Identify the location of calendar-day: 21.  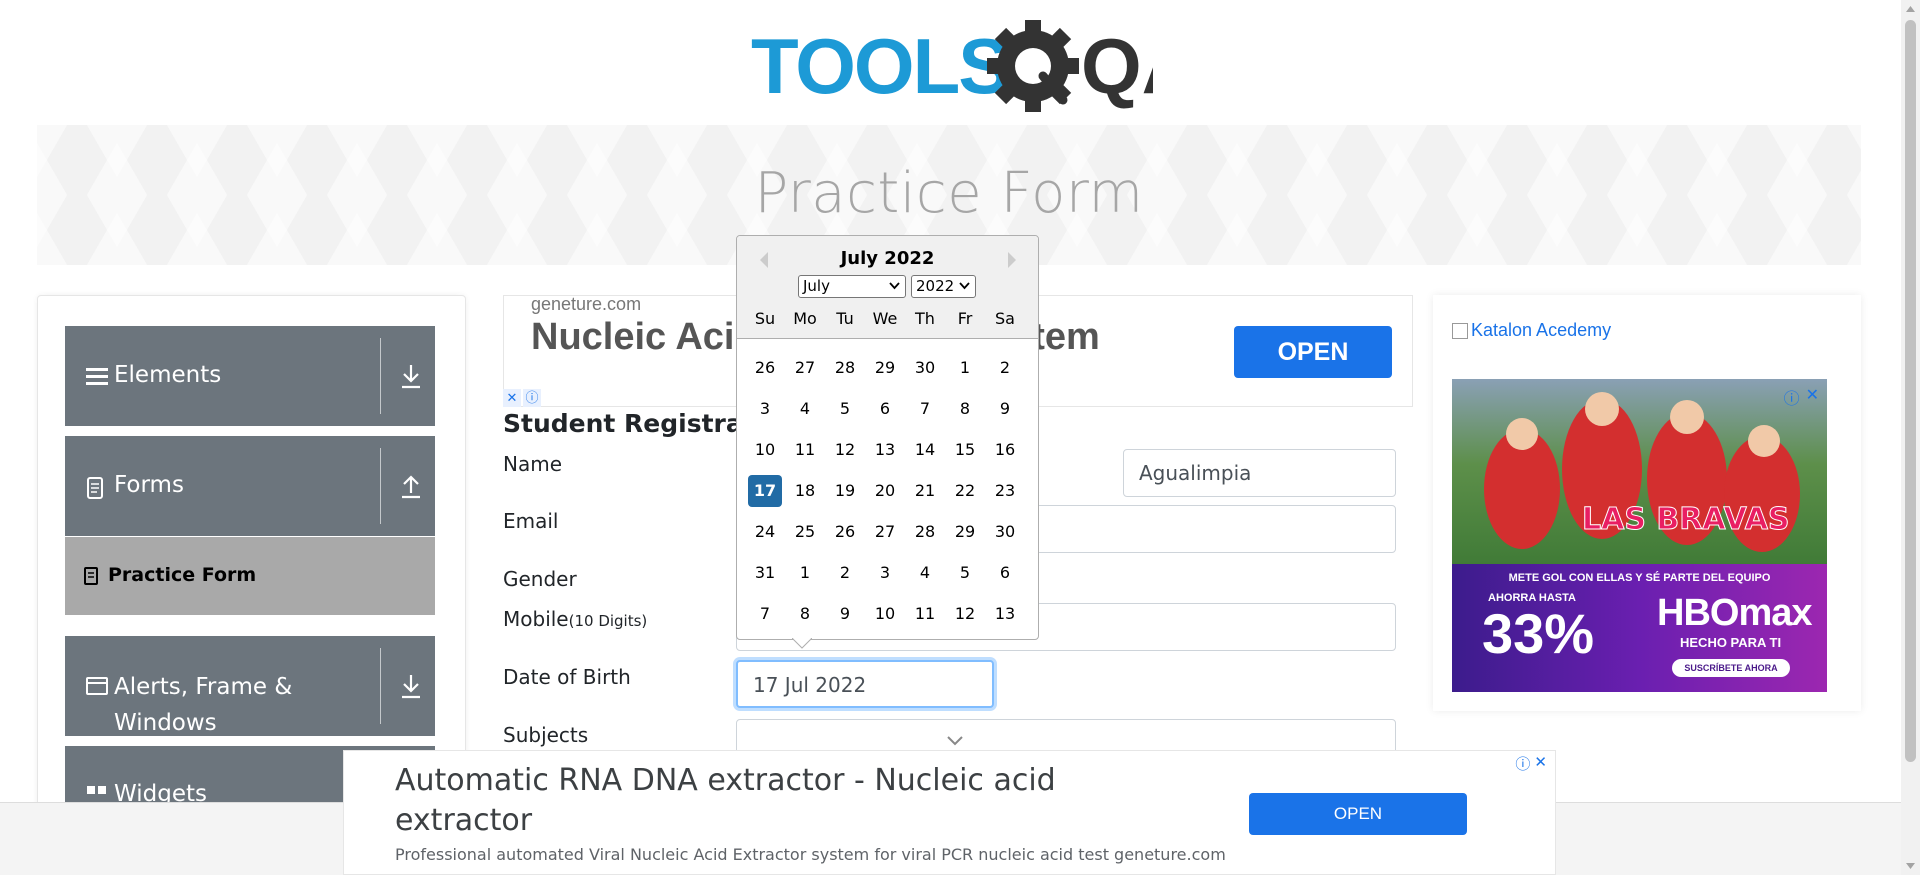
(925, 491).